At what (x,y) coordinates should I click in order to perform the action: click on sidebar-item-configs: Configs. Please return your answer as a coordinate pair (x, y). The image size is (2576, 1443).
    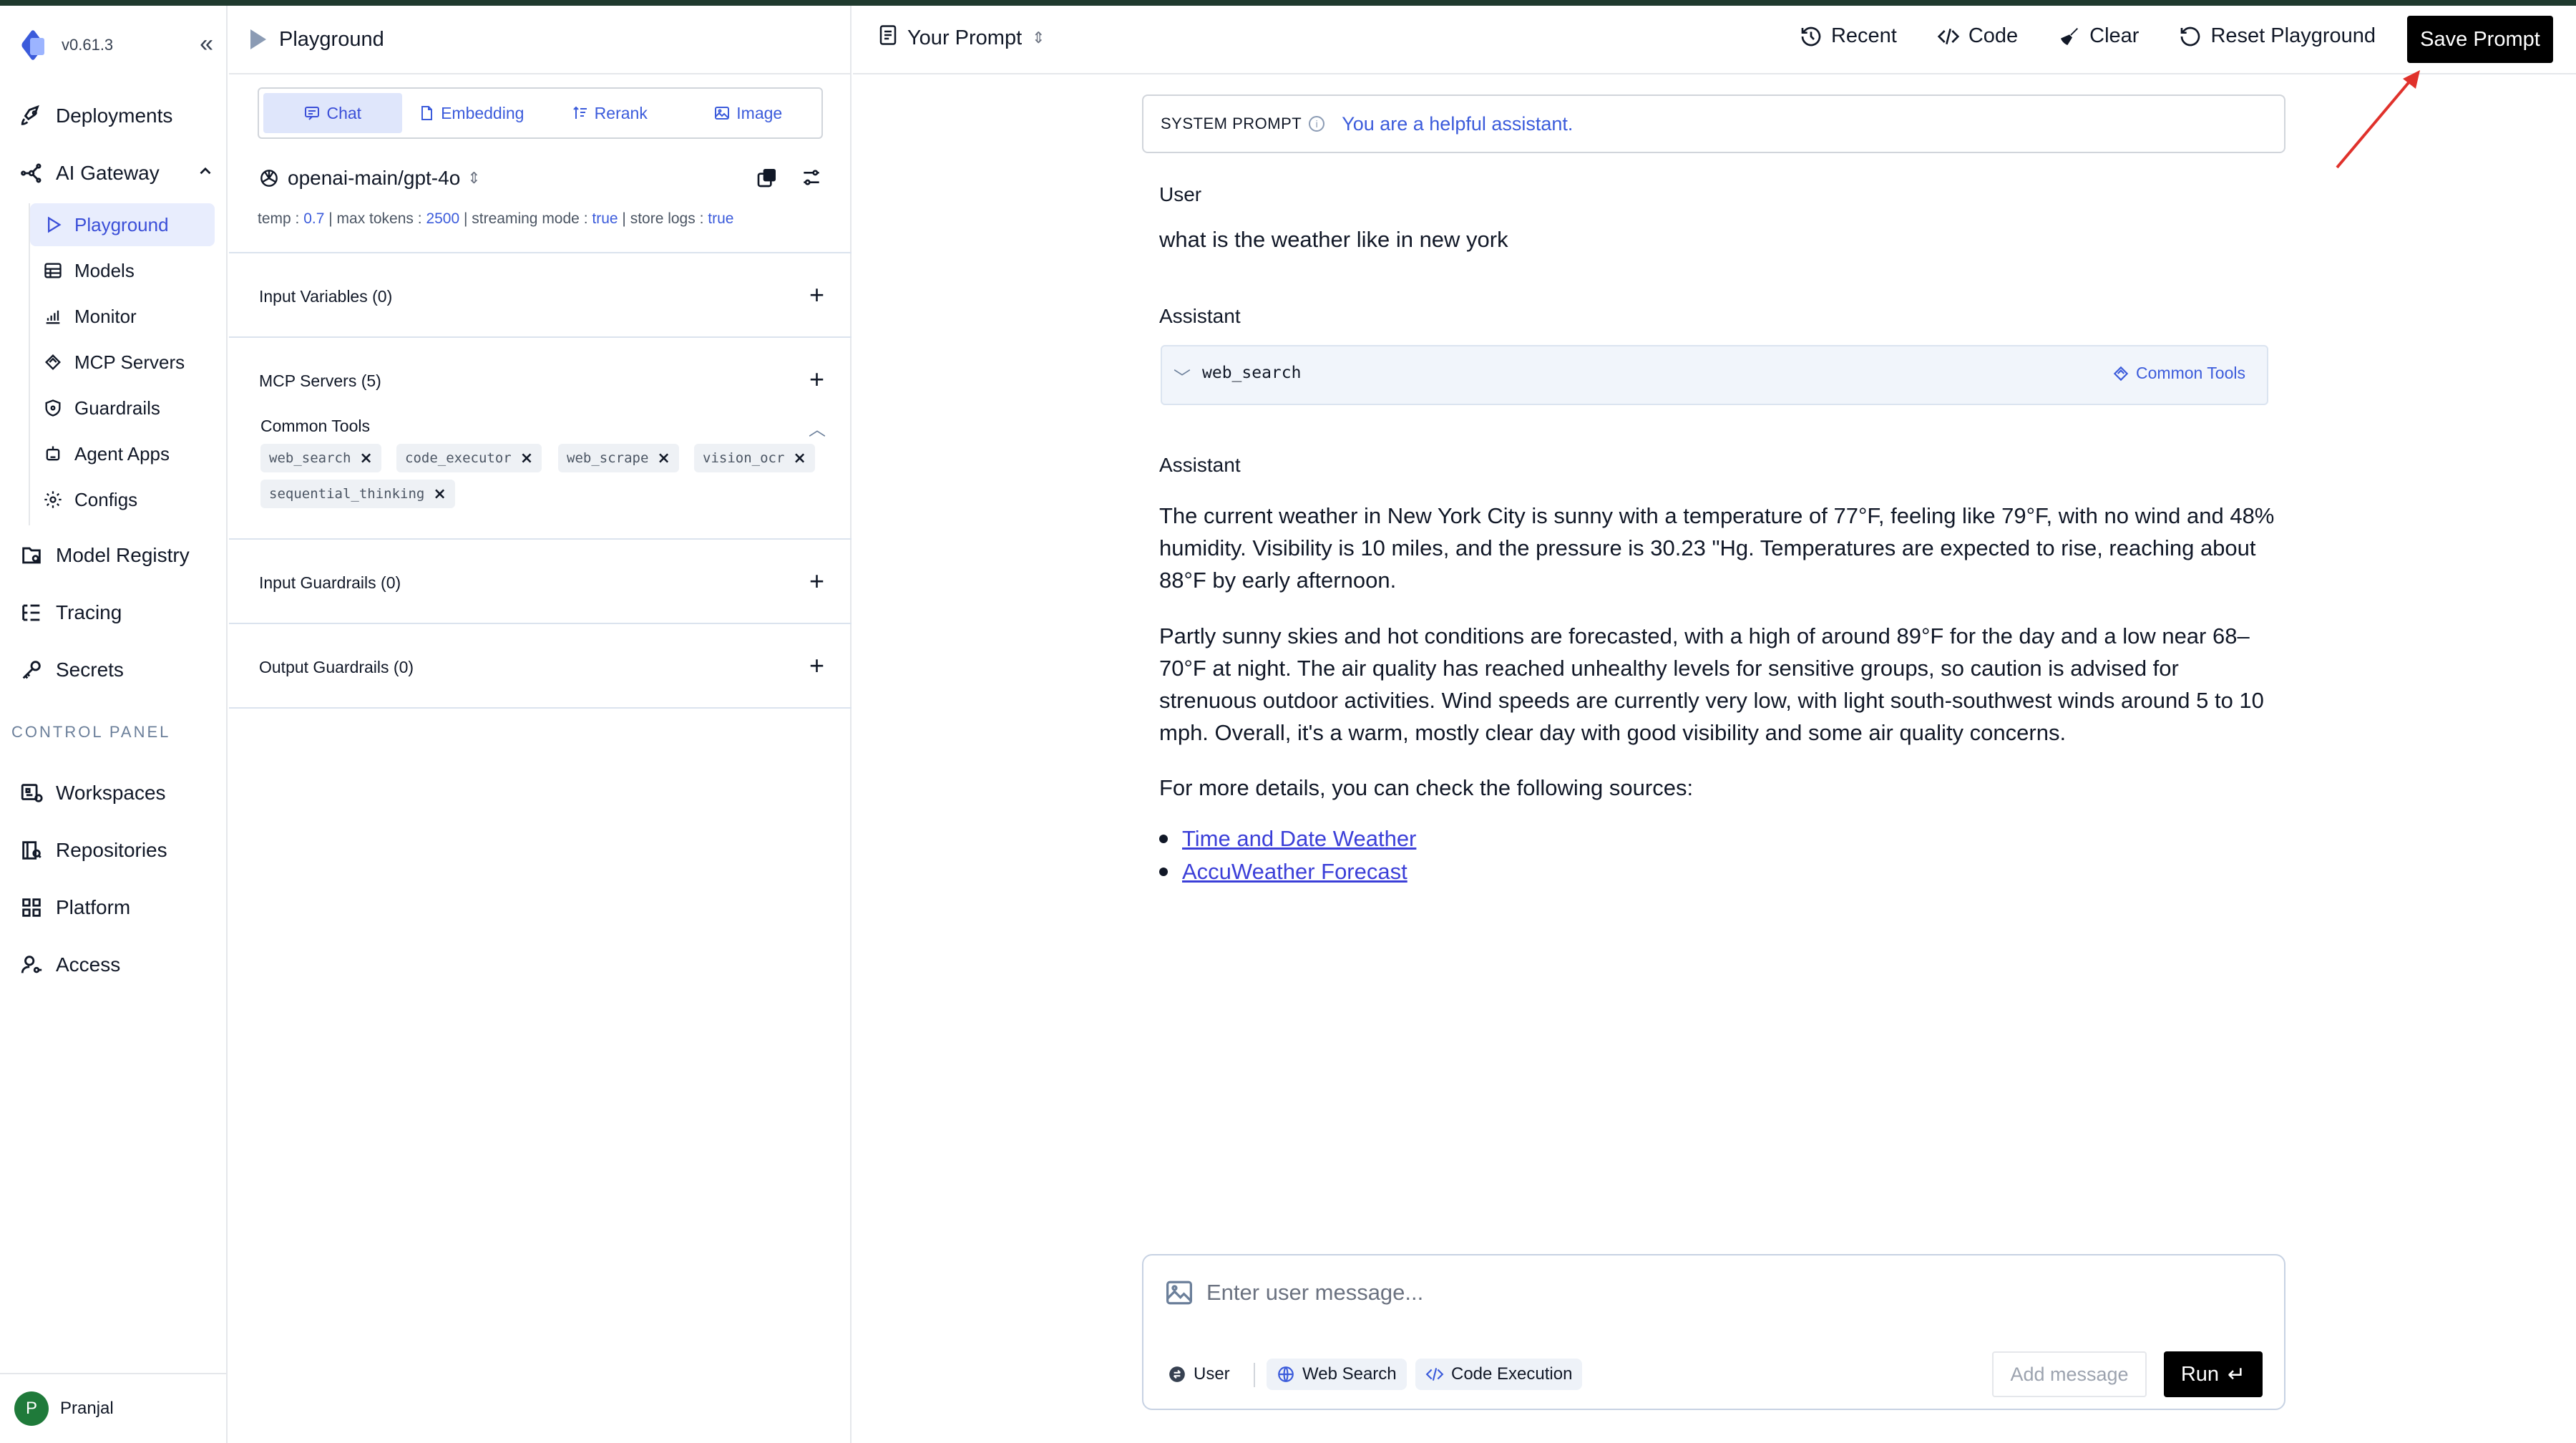
    Looking at the image, I should click on (122, 500).